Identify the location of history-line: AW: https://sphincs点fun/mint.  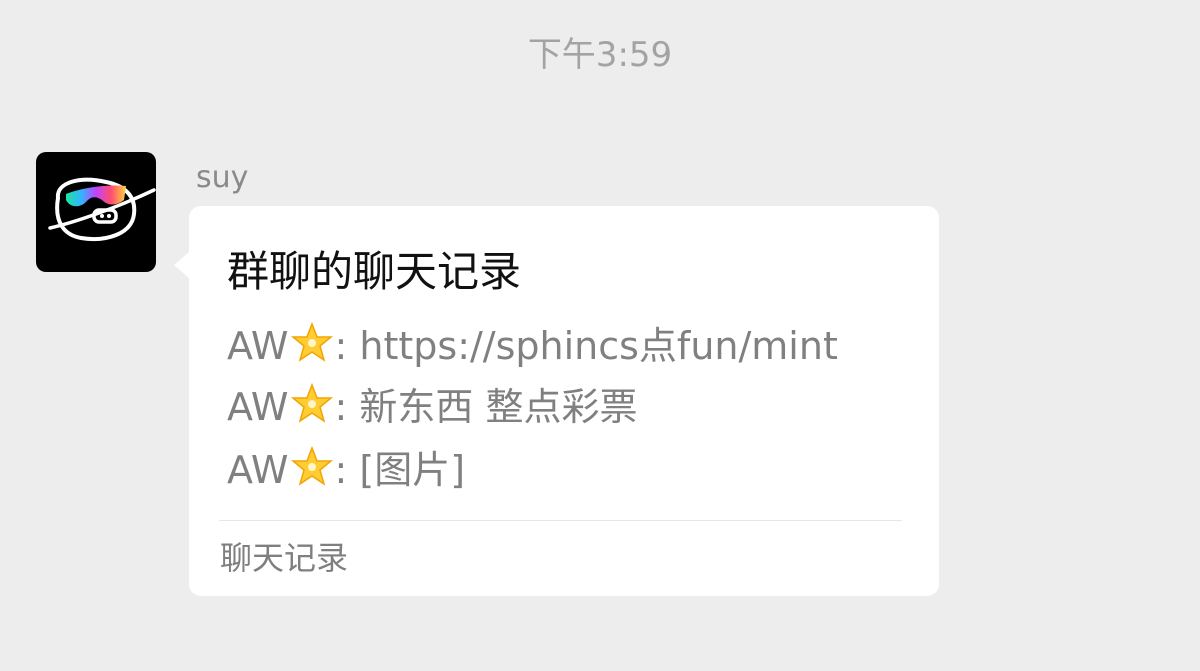
(532, 349).